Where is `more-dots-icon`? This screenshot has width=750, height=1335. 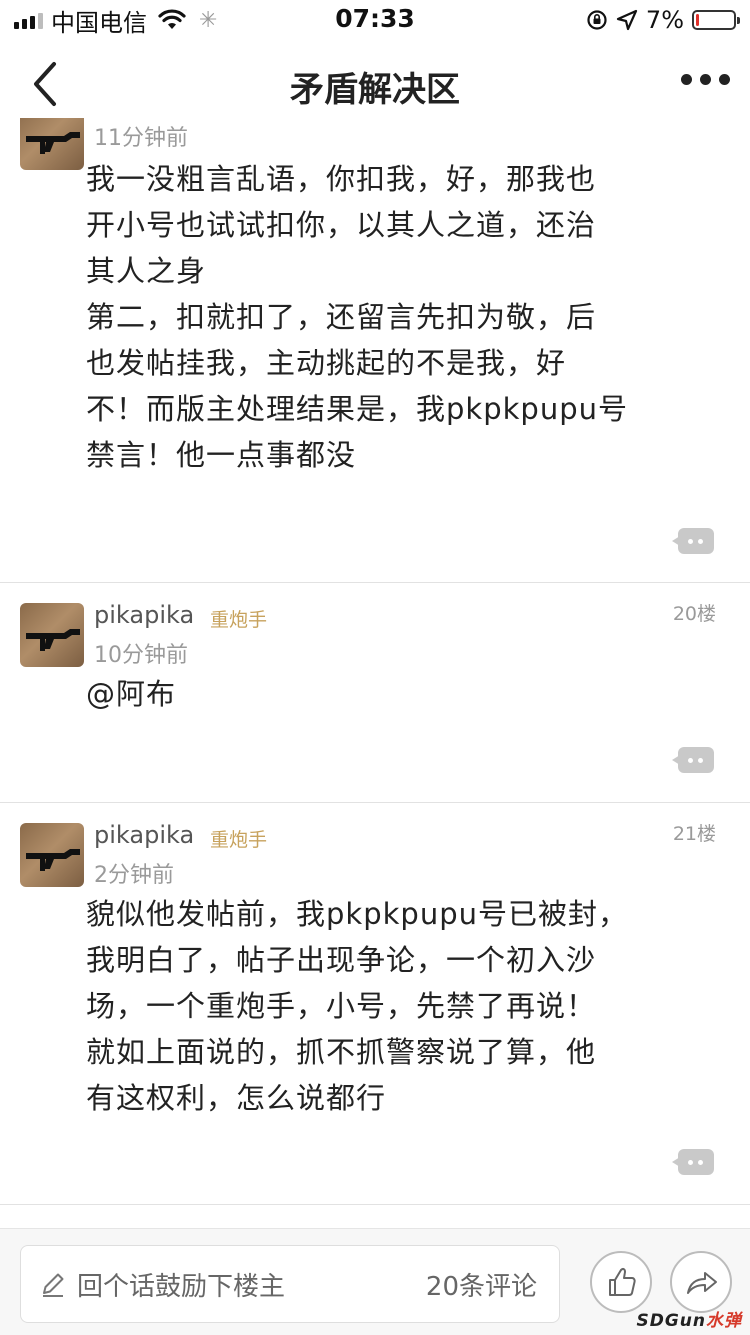 more-dots-icon is located at coordinates (686, 79).